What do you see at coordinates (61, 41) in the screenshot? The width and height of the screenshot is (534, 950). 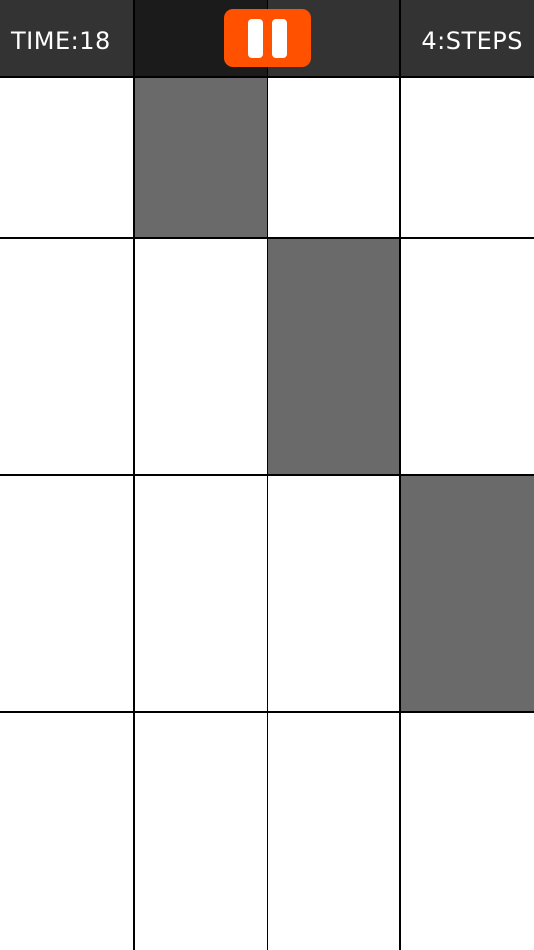 I see `time-counter: TIME:18` at bounding box center [61, 41].